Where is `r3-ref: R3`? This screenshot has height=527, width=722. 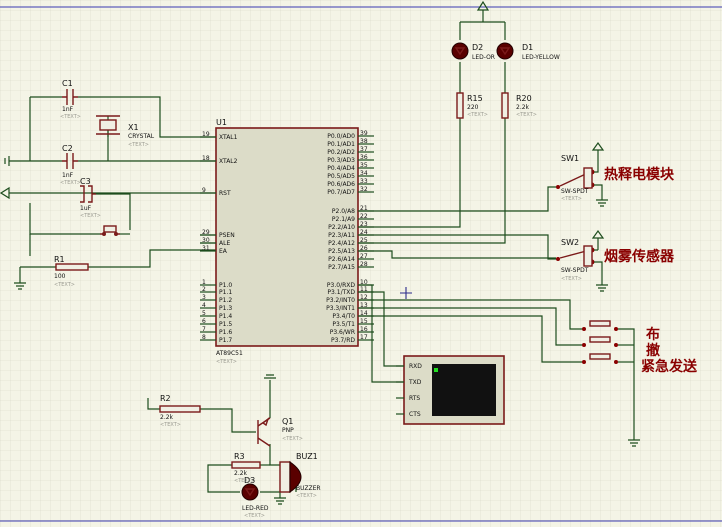 r3-ref: R3 is located at coordinates (239, 456).